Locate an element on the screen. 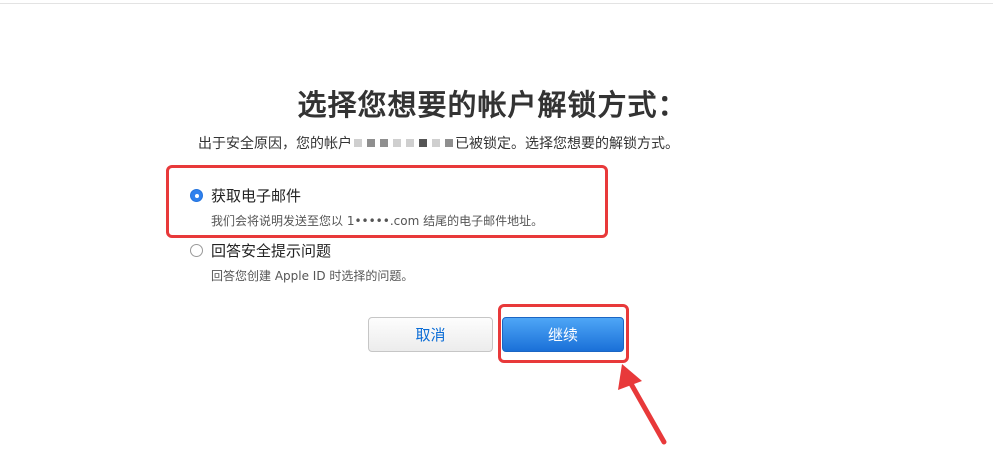 The width and height of the screenshot is (1005, 456). option-security-question: 回答安全提示问题 回答您创建 Apple ID 时选择的问题。 is located at coordinates (301, 262).